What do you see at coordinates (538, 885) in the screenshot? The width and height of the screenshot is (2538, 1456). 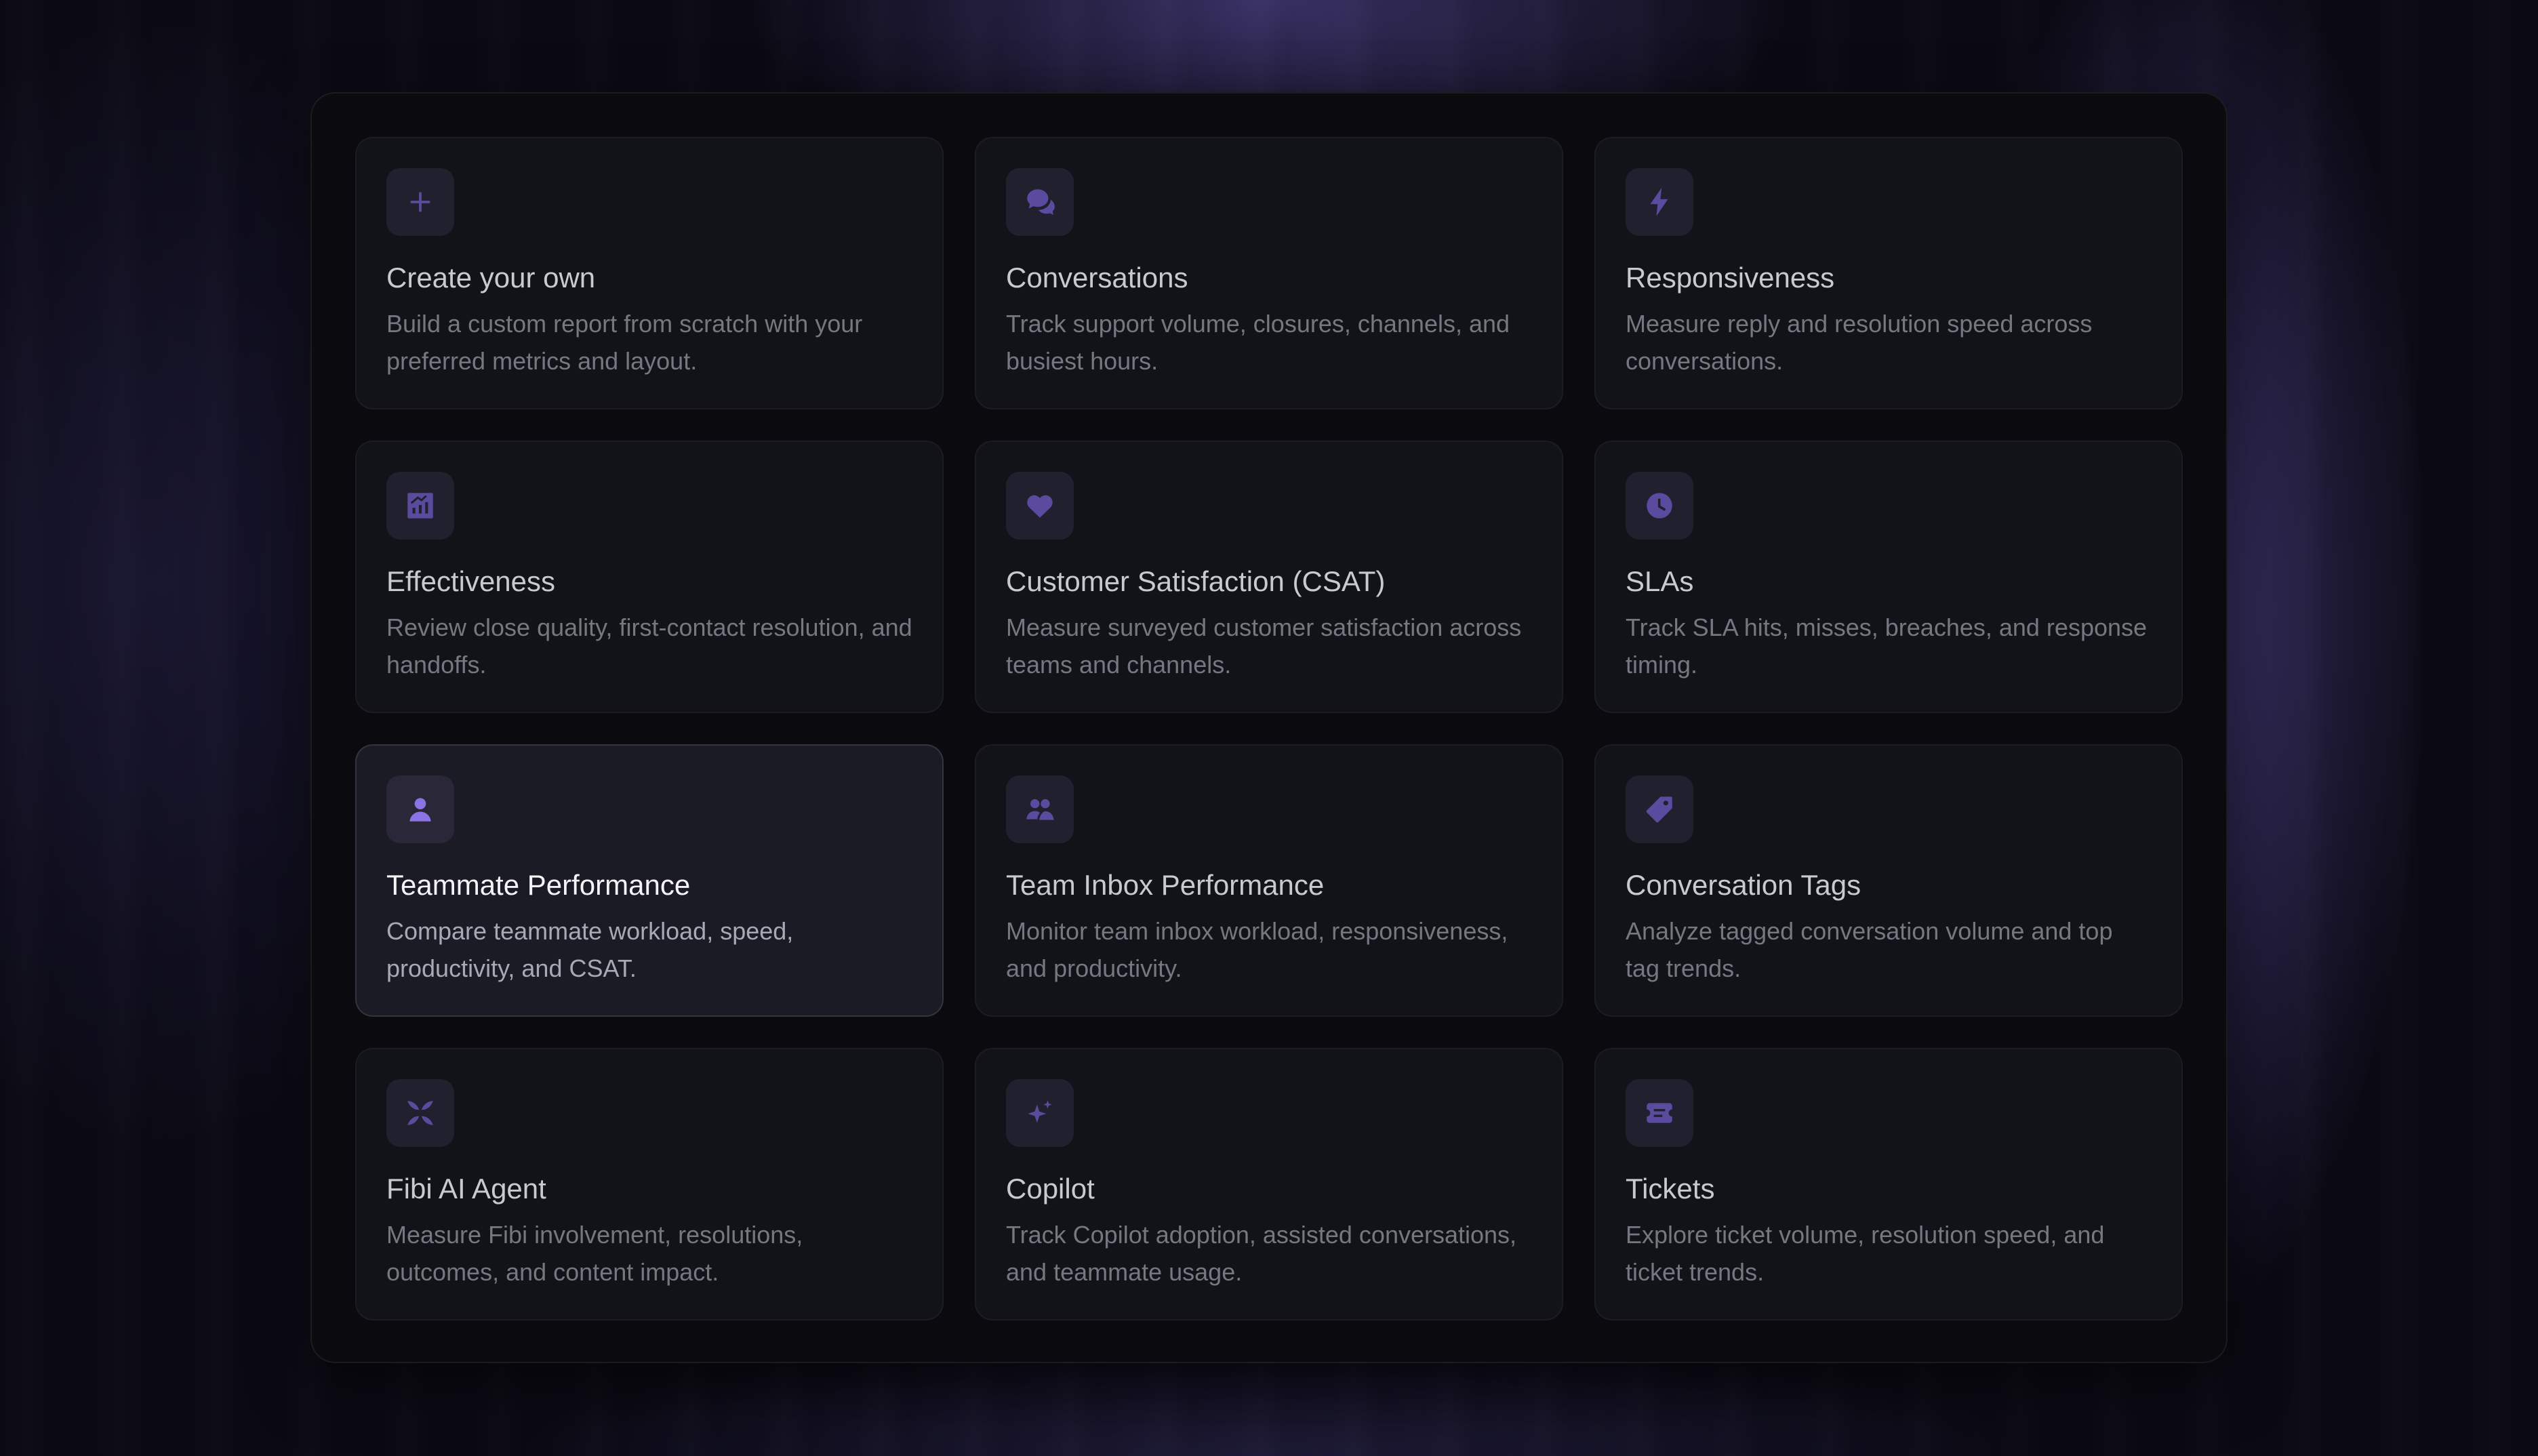 I see `card-title: Teammate Performance` at bounding box center [538, 885].